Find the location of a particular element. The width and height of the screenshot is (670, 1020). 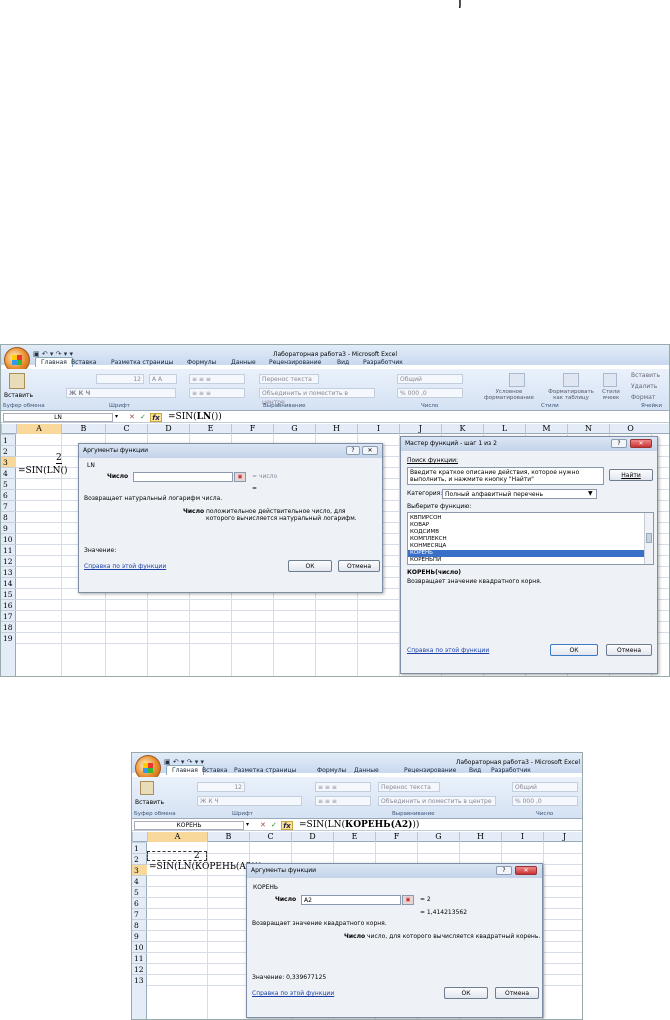

font-style-buttons: Ж К Ч is located at coordinates (121, 393).